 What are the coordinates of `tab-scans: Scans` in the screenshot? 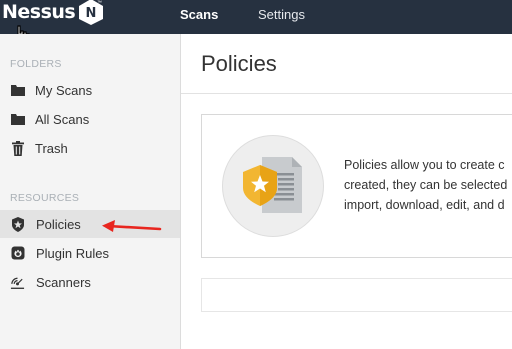 It's located at (199, 14).